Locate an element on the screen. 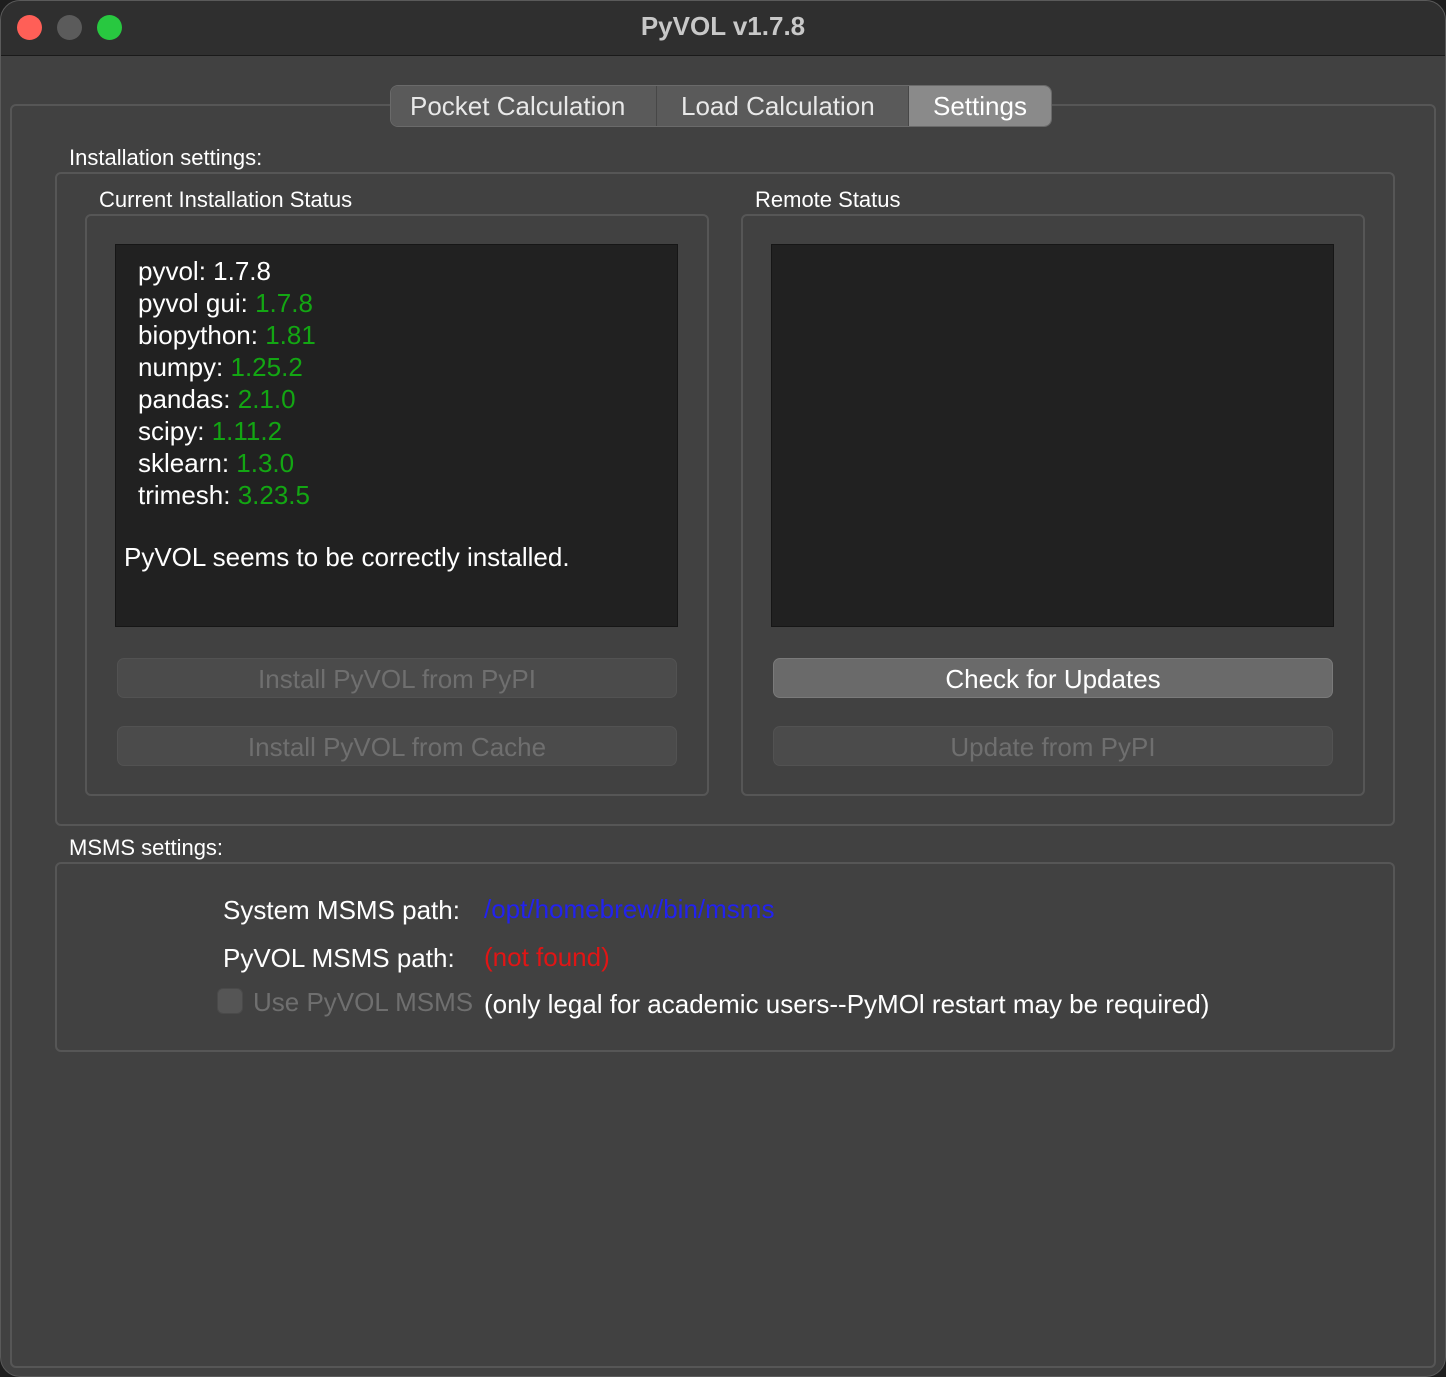 Image resolution: width=1446 pixels, height=1377 pixels. package-line: trimesh: 3.23.5 is located at coordinates (224, 495).